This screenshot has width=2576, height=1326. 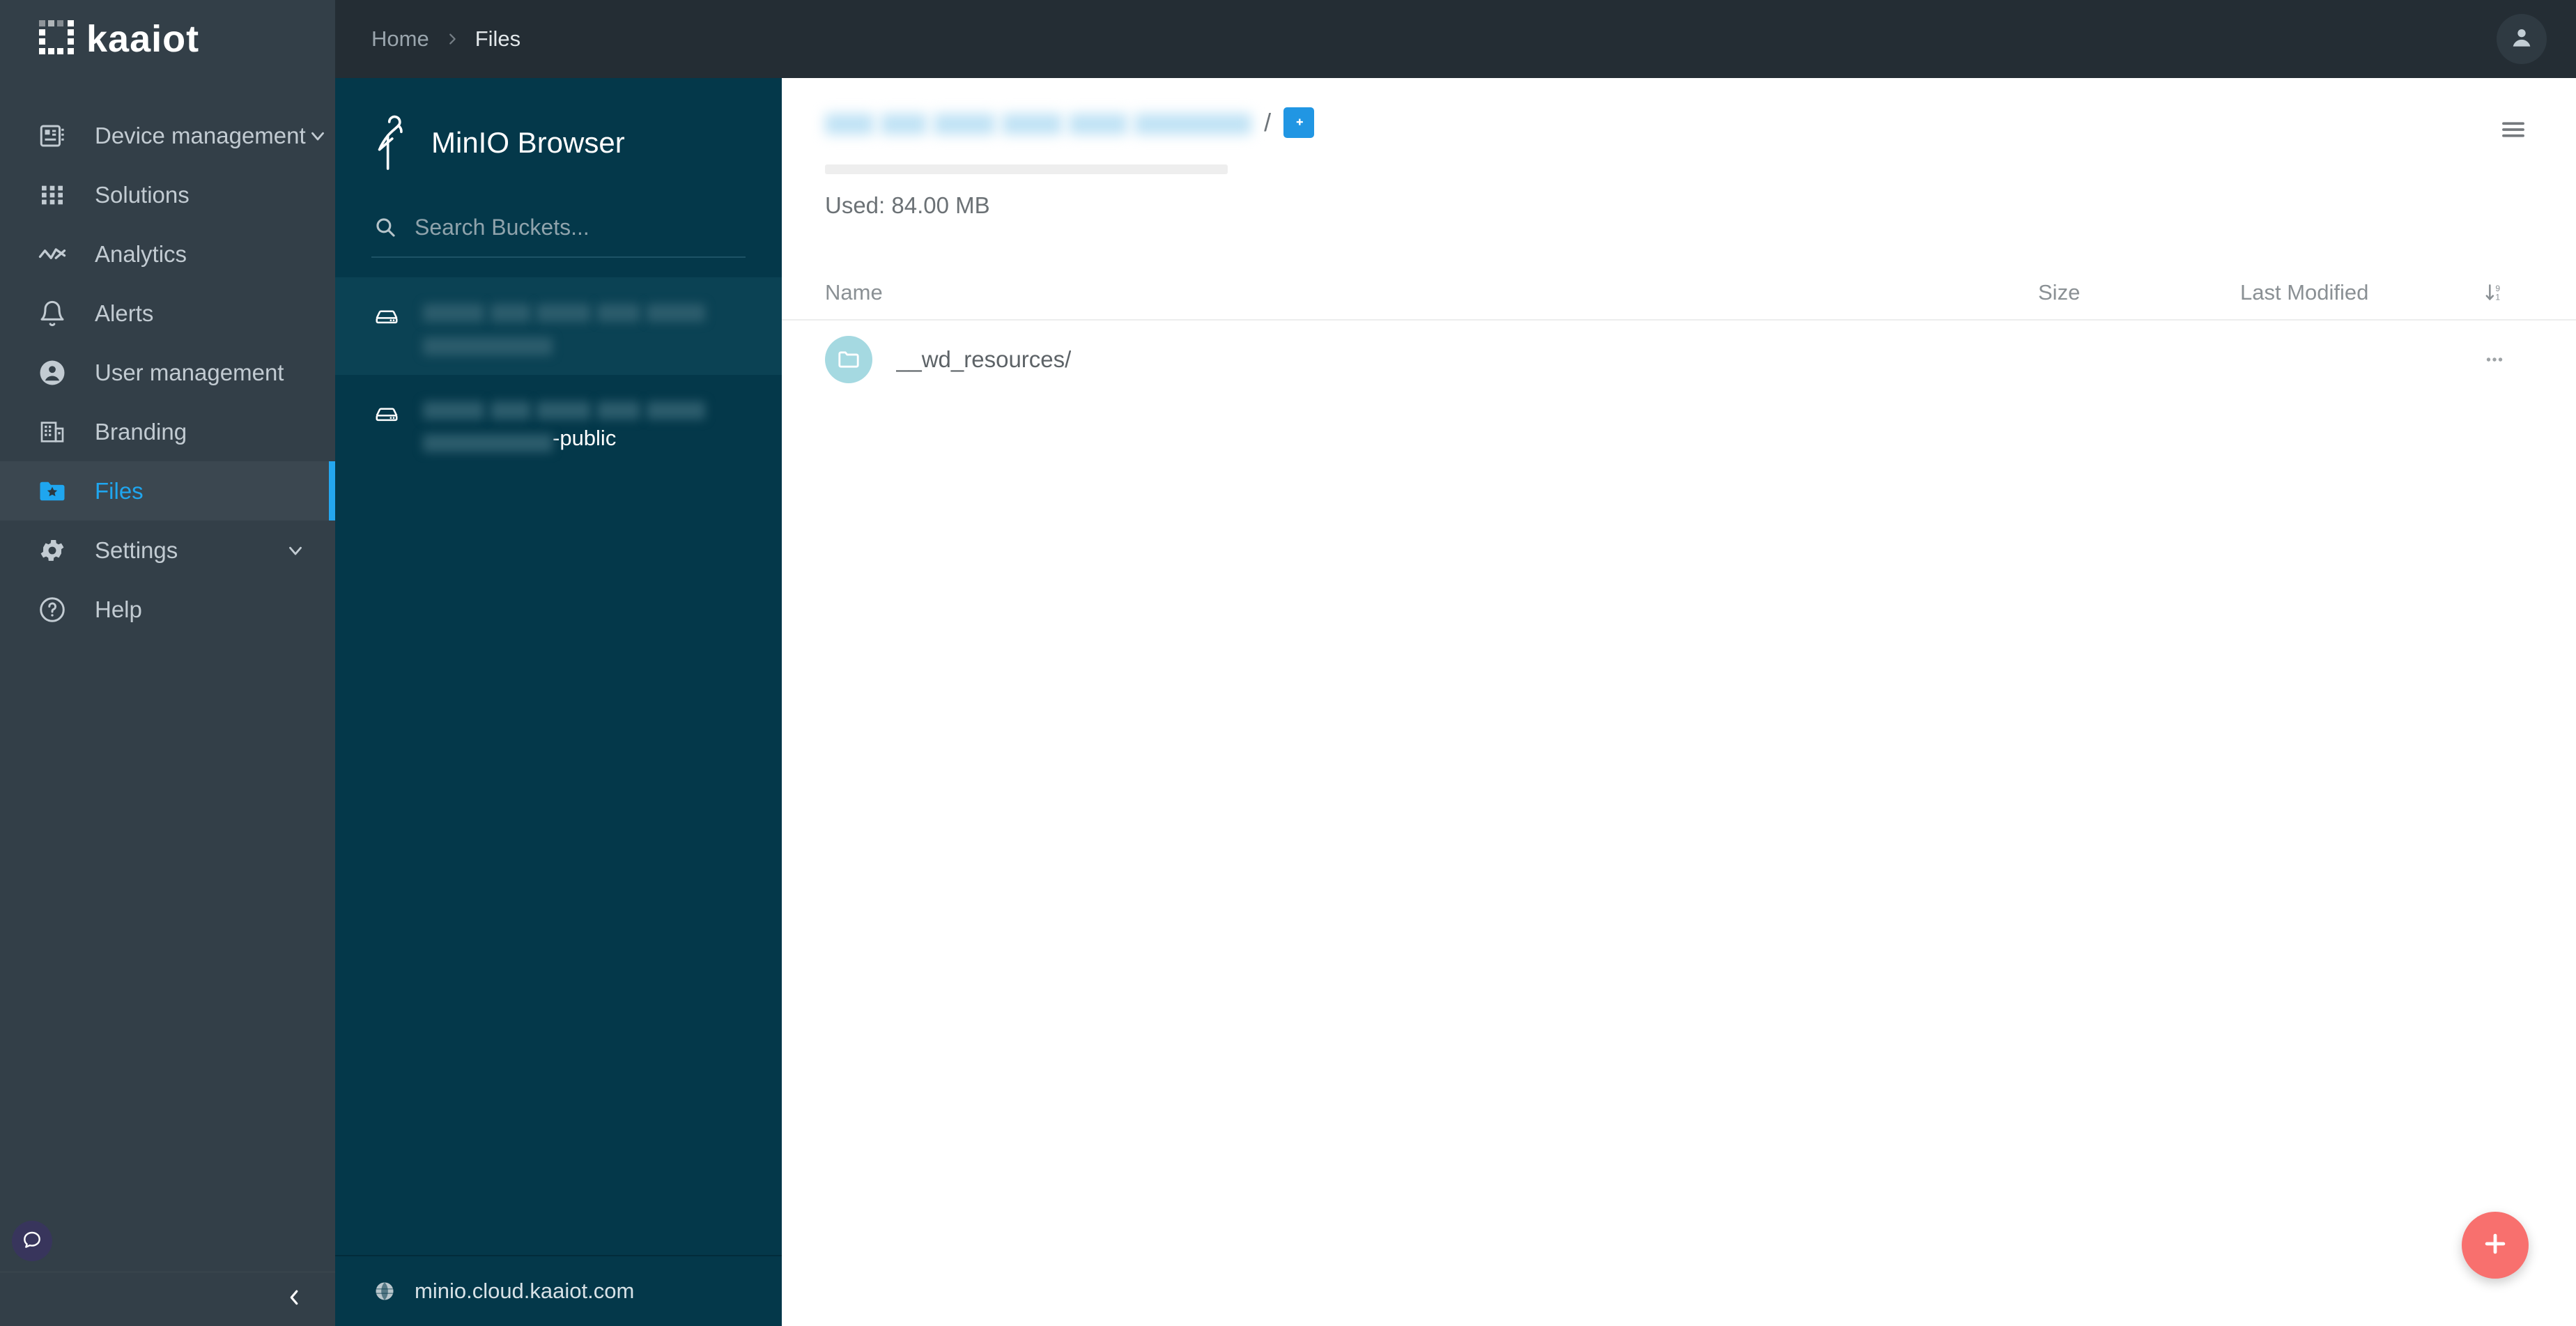 I want to click on table-header-row: Name Size Last Modified 9 1, so click(x=1679, y=292).